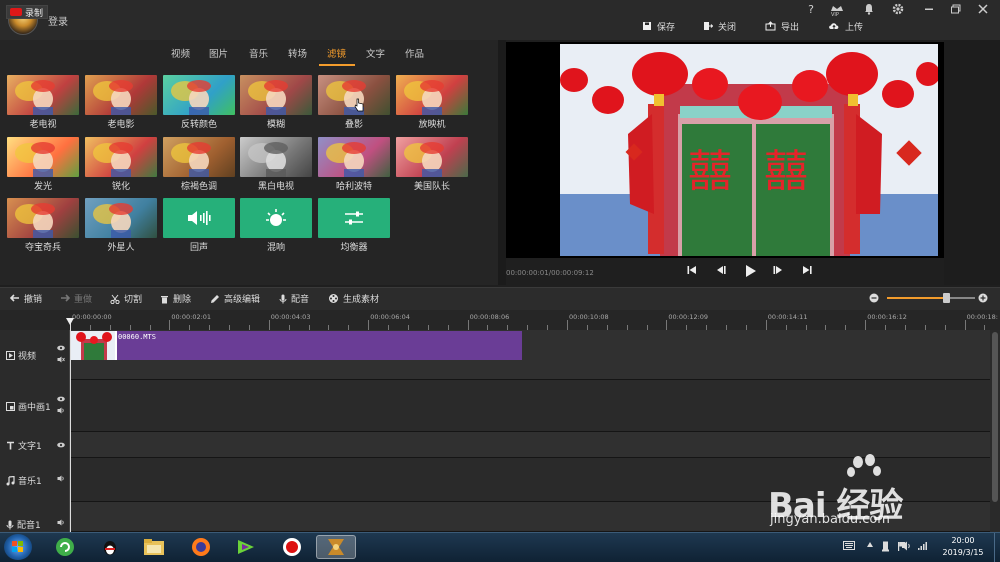  Describe the element at coordinates (906, 547) in the screenshot. I see `volume-icon` at that location.